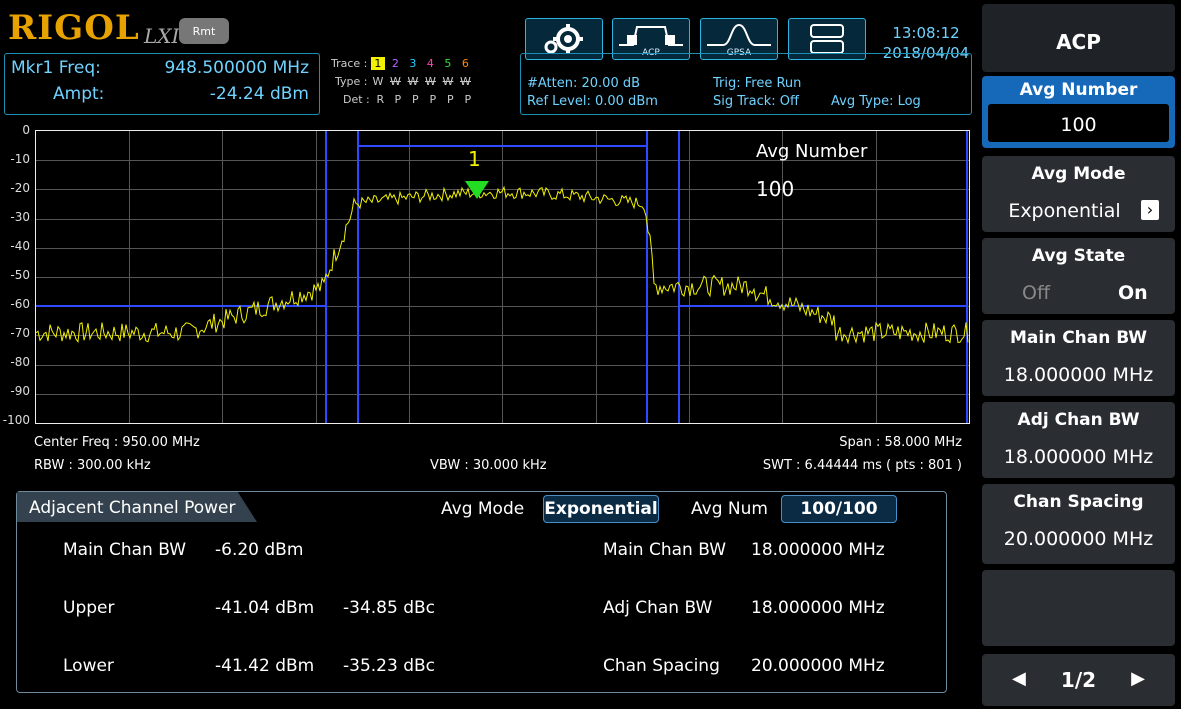  I want to click on trace-det-6: P, so click(468, 99).